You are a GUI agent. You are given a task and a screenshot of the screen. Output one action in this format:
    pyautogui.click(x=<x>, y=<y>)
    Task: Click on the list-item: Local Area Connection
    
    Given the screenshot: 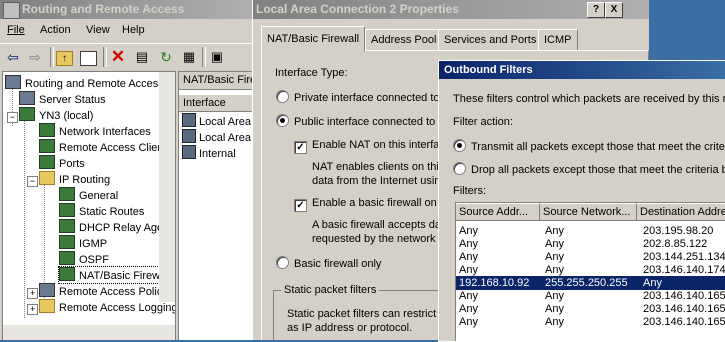 What is the action you would take?
    pyautogui.click(x=217, y=121)
    